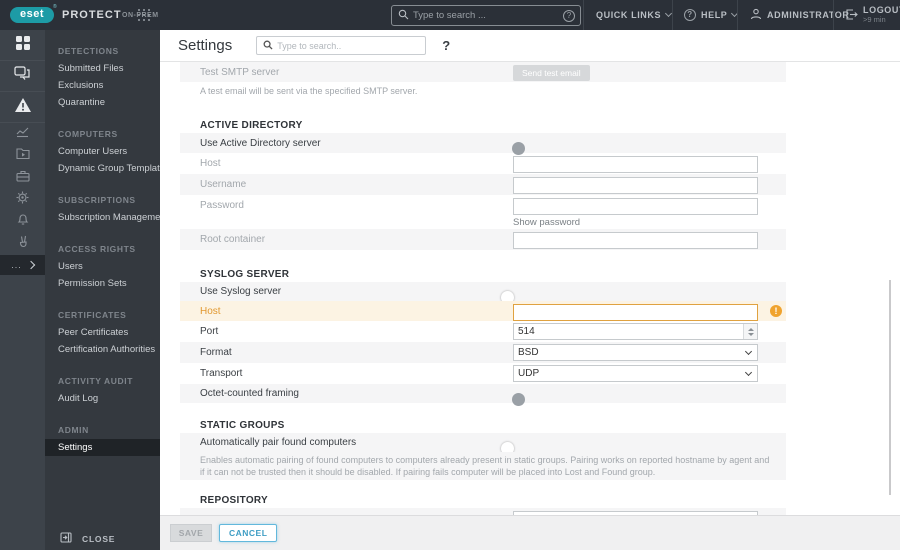 The width and height of the screenshot is (900, 550). Describe the element at coordinates (483, 373) in the screenshot. I see `syslog-transport-row: Transport UDP` at that location.